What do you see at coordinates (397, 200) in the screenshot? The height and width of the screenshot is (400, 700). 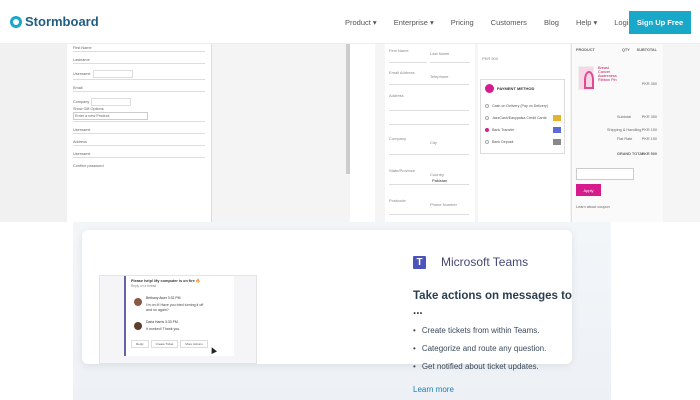 I see `field-label: Postcode` at bounding box center [397, 200].